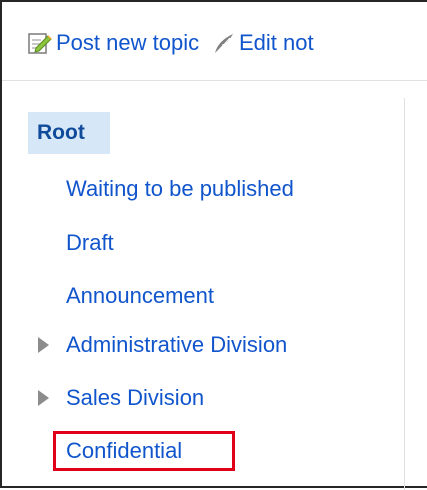 This screenshot has height=490, width=427. I want to click on tree-item-sales-division: Sales Division, so click(135, 398).